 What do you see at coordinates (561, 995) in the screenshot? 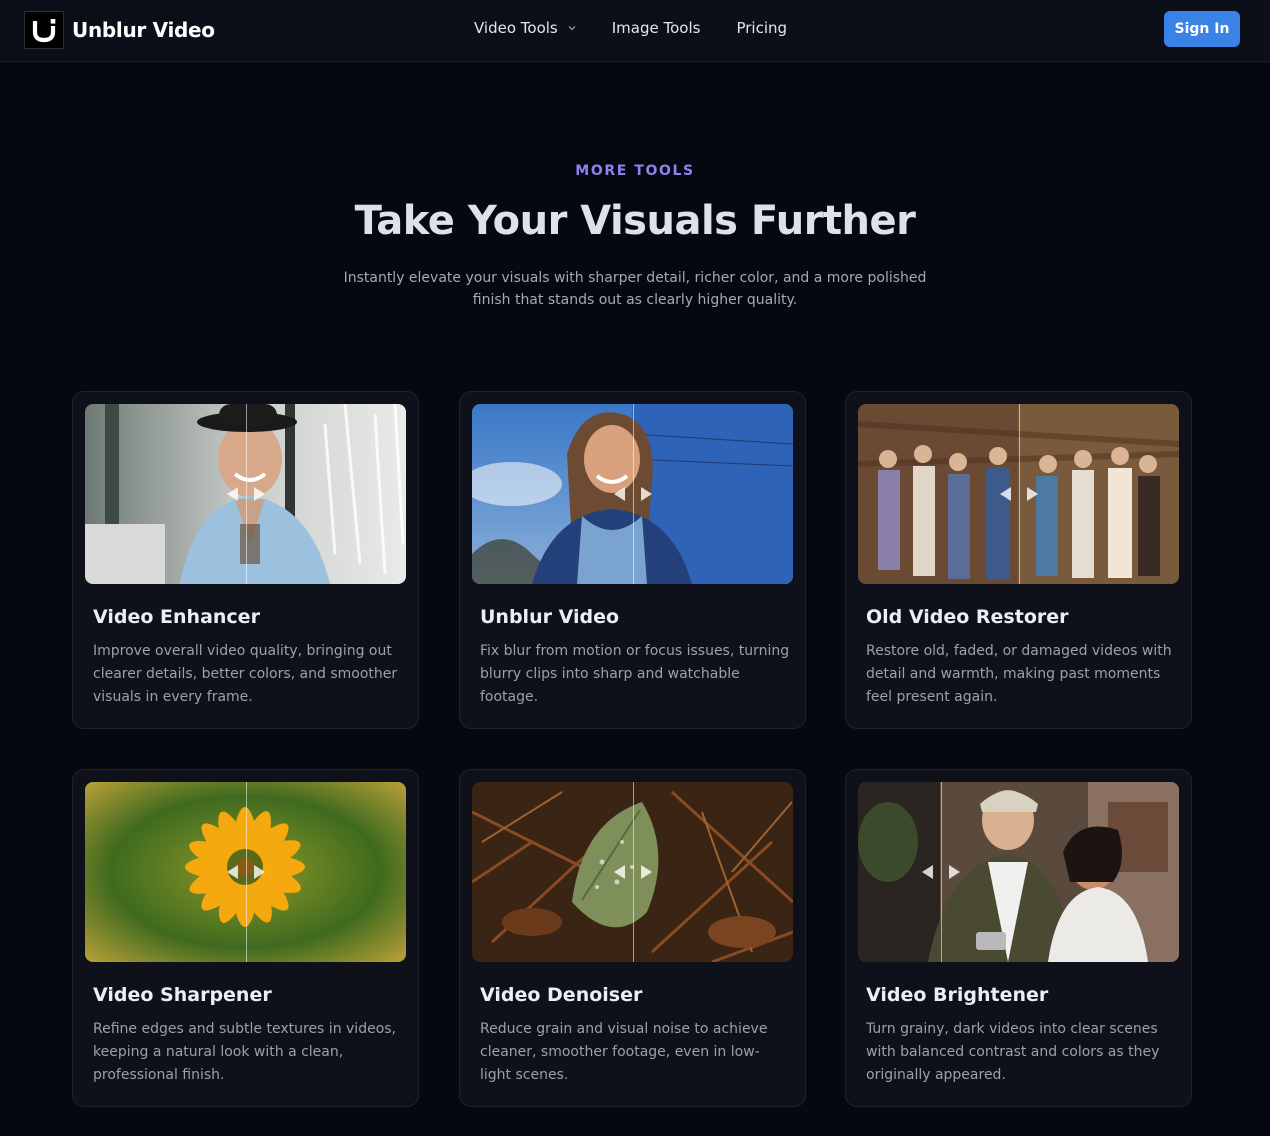
I see `card-title: Video Denoiser` at bounding box center [561, 995].